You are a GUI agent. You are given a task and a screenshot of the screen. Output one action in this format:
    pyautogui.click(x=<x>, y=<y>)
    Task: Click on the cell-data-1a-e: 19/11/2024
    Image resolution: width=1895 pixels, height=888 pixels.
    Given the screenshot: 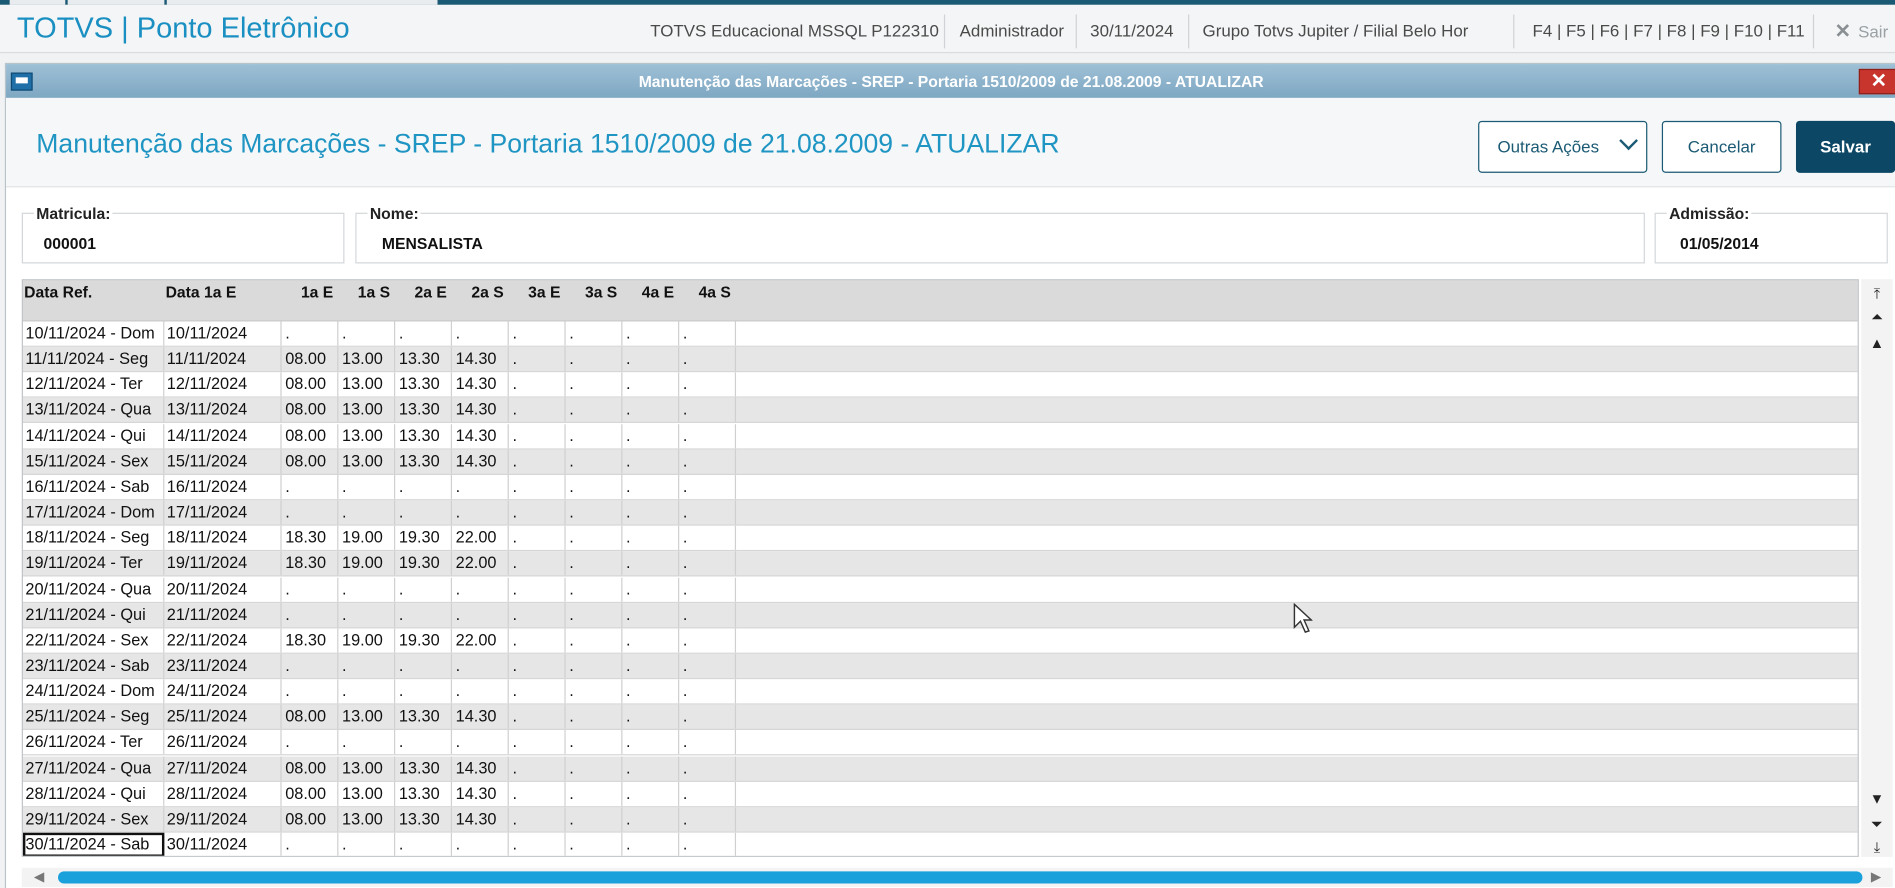 What is the action you would take?
    pyautogui.click(x=223, y=563)
    